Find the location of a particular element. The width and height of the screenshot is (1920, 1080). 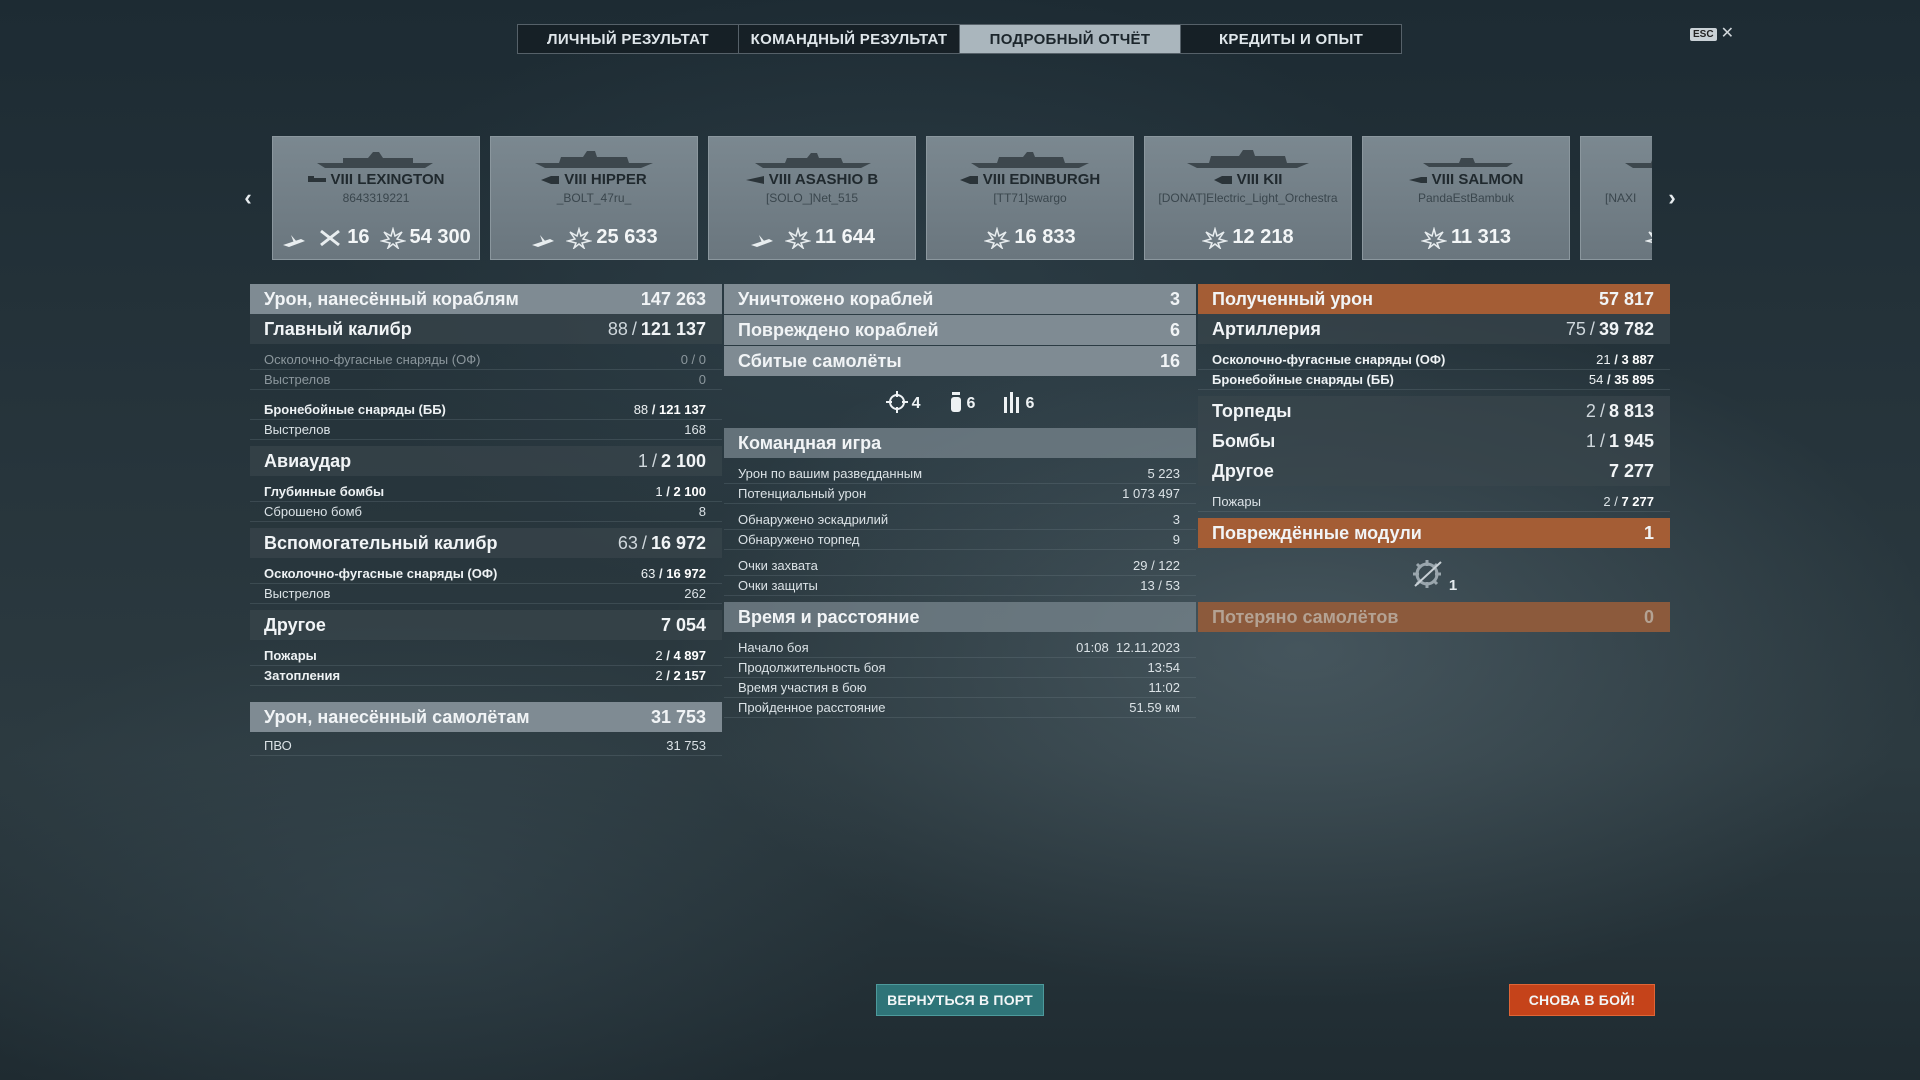

received-other-header: Другое 7 277 is located at coordinates (1434, 471).